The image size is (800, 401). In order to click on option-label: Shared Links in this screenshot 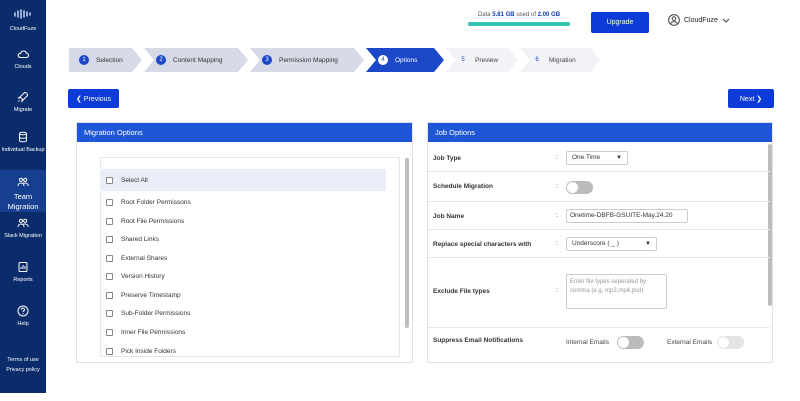, I will do `click(140, 239)`.